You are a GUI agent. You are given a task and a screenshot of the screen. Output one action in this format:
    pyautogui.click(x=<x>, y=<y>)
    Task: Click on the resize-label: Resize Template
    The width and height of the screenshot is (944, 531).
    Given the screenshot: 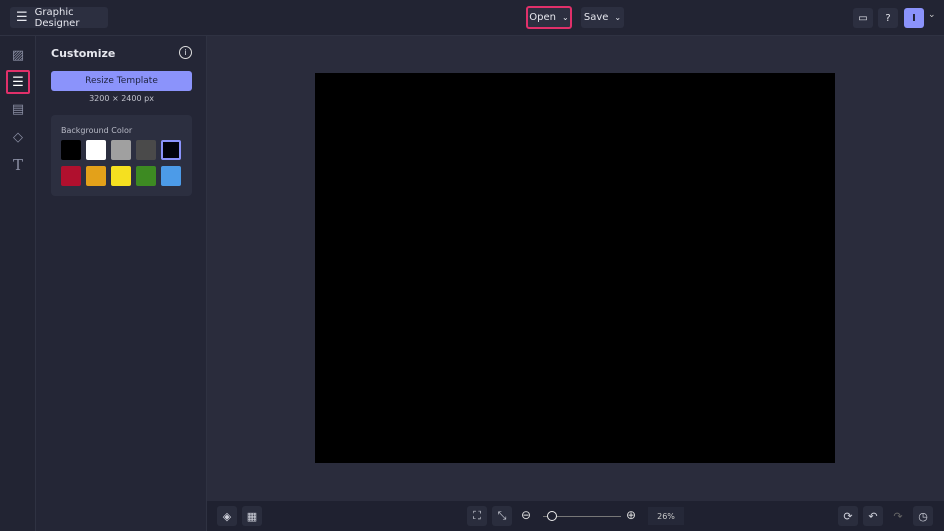 What is the action you would take?
    pyautogui.click(x=121, y=81)
    